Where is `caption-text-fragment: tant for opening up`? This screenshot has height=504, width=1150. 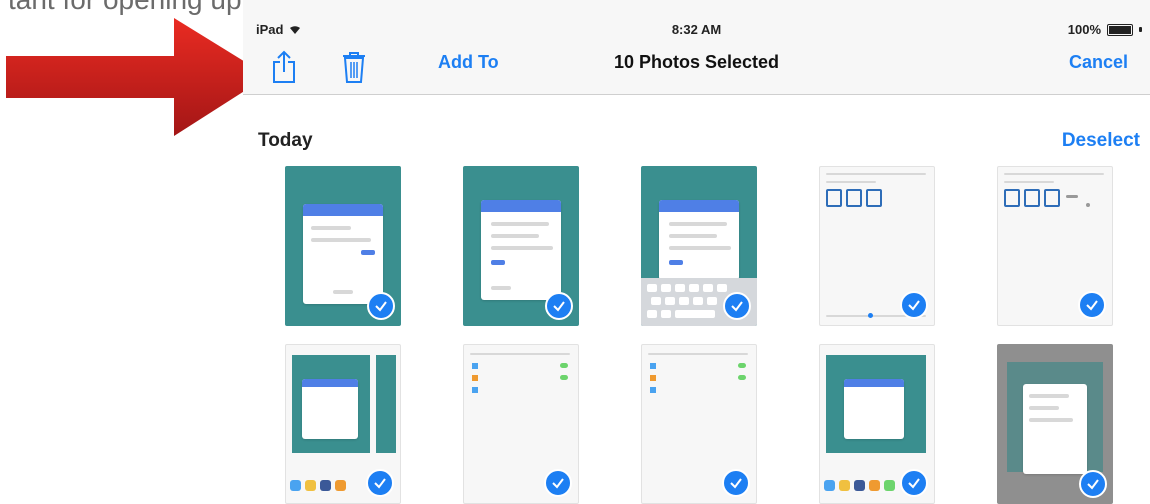
caption-text-fragment: tant for opening up is located at coordinates (125, 8).